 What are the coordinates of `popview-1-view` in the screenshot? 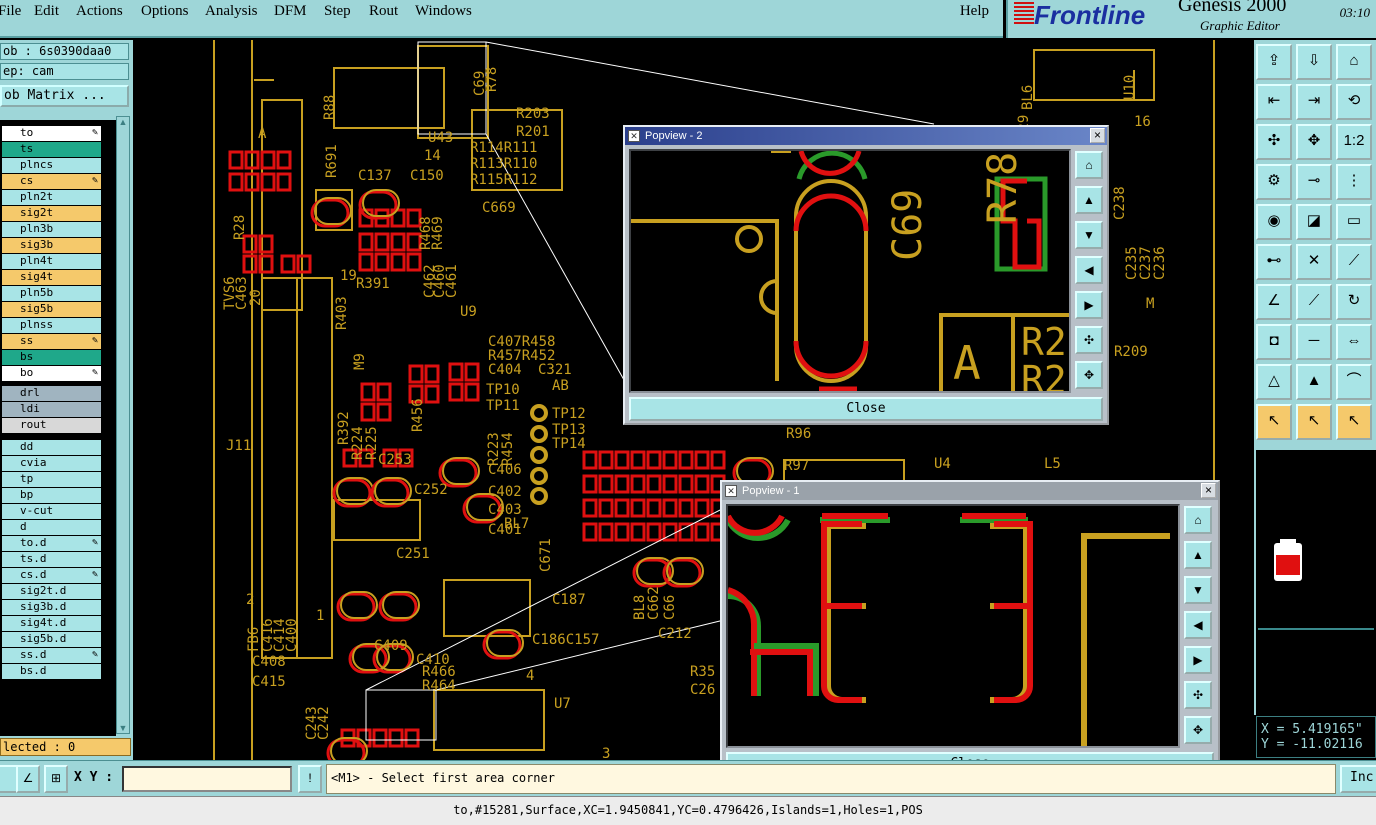 It's located at (953, 626).